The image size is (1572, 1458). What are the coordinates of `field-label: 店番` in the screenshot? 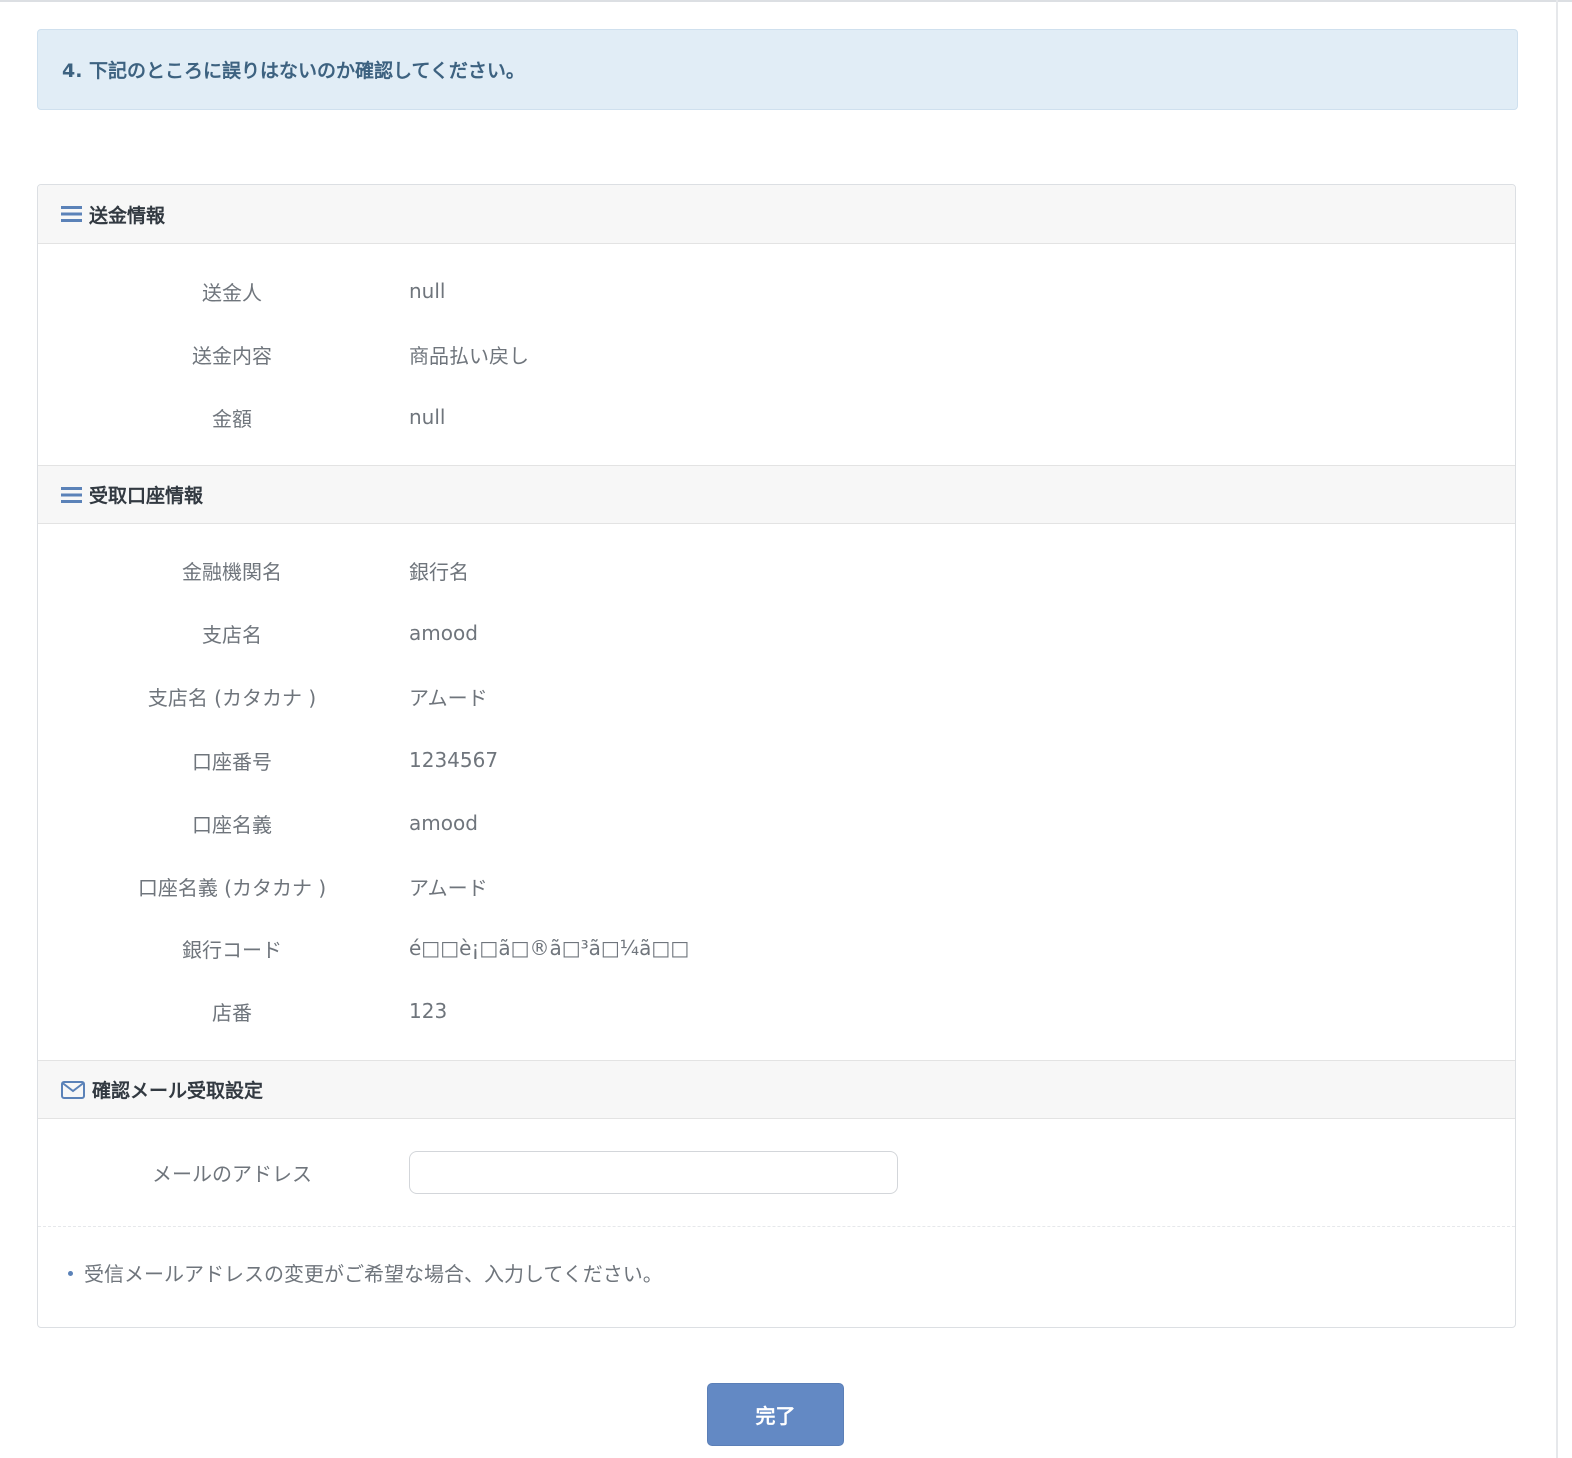 It's located at (232, 1012).